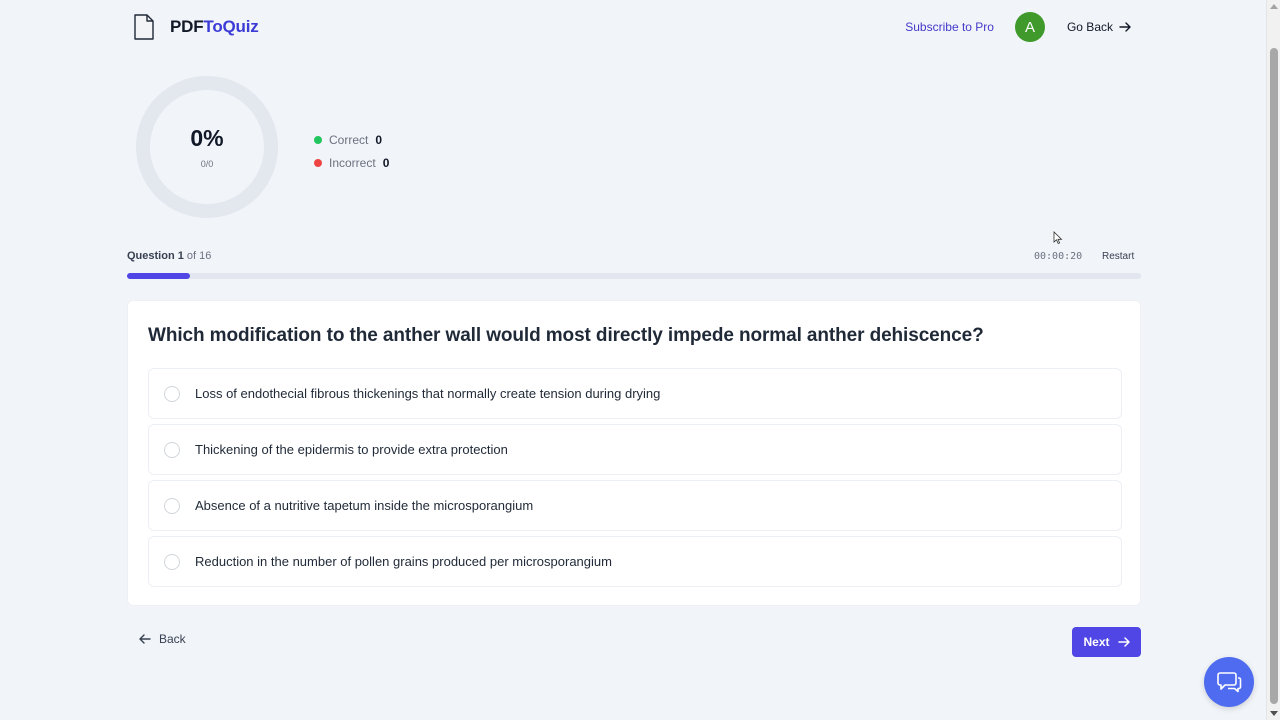 The height and width of the screenshot is (720, 1280). I want to click on timer: 00:00:20, so click(1058, 256).